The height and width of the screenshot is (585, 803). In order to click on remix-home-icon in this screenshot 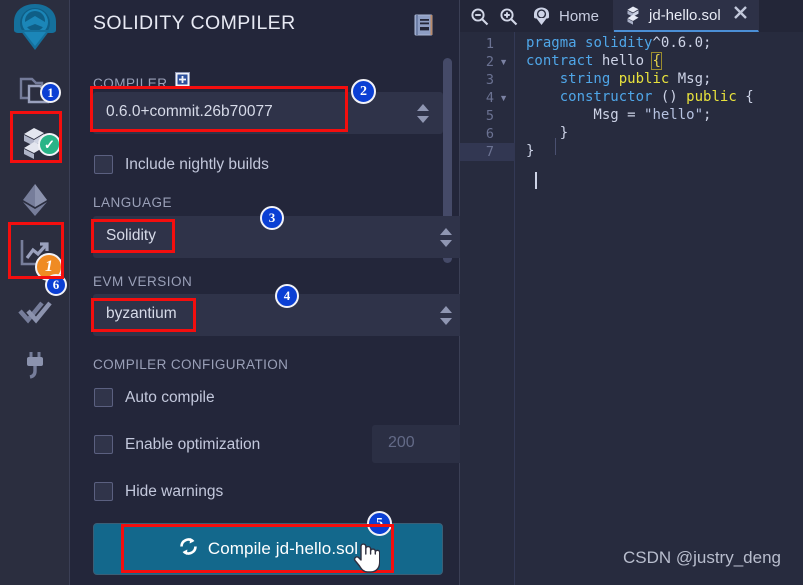, I will do `click(541, 16)`.